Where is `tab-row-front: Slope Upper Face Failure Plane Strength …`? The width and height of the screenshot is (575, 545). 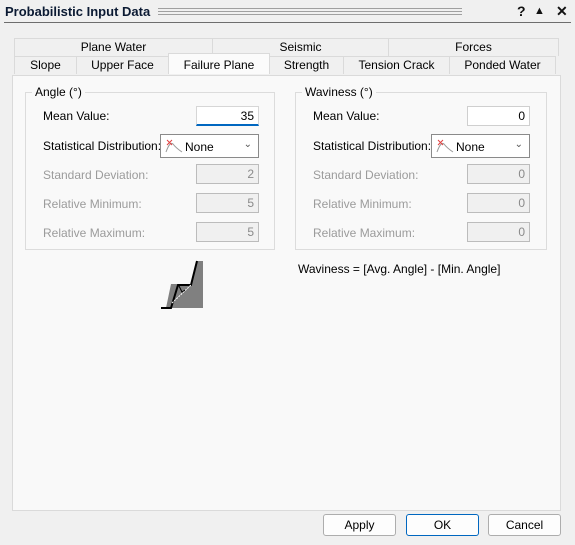 tab-row-front: Slope Upper Face Failure Plane Strength … is located at coordinates (285, 63).